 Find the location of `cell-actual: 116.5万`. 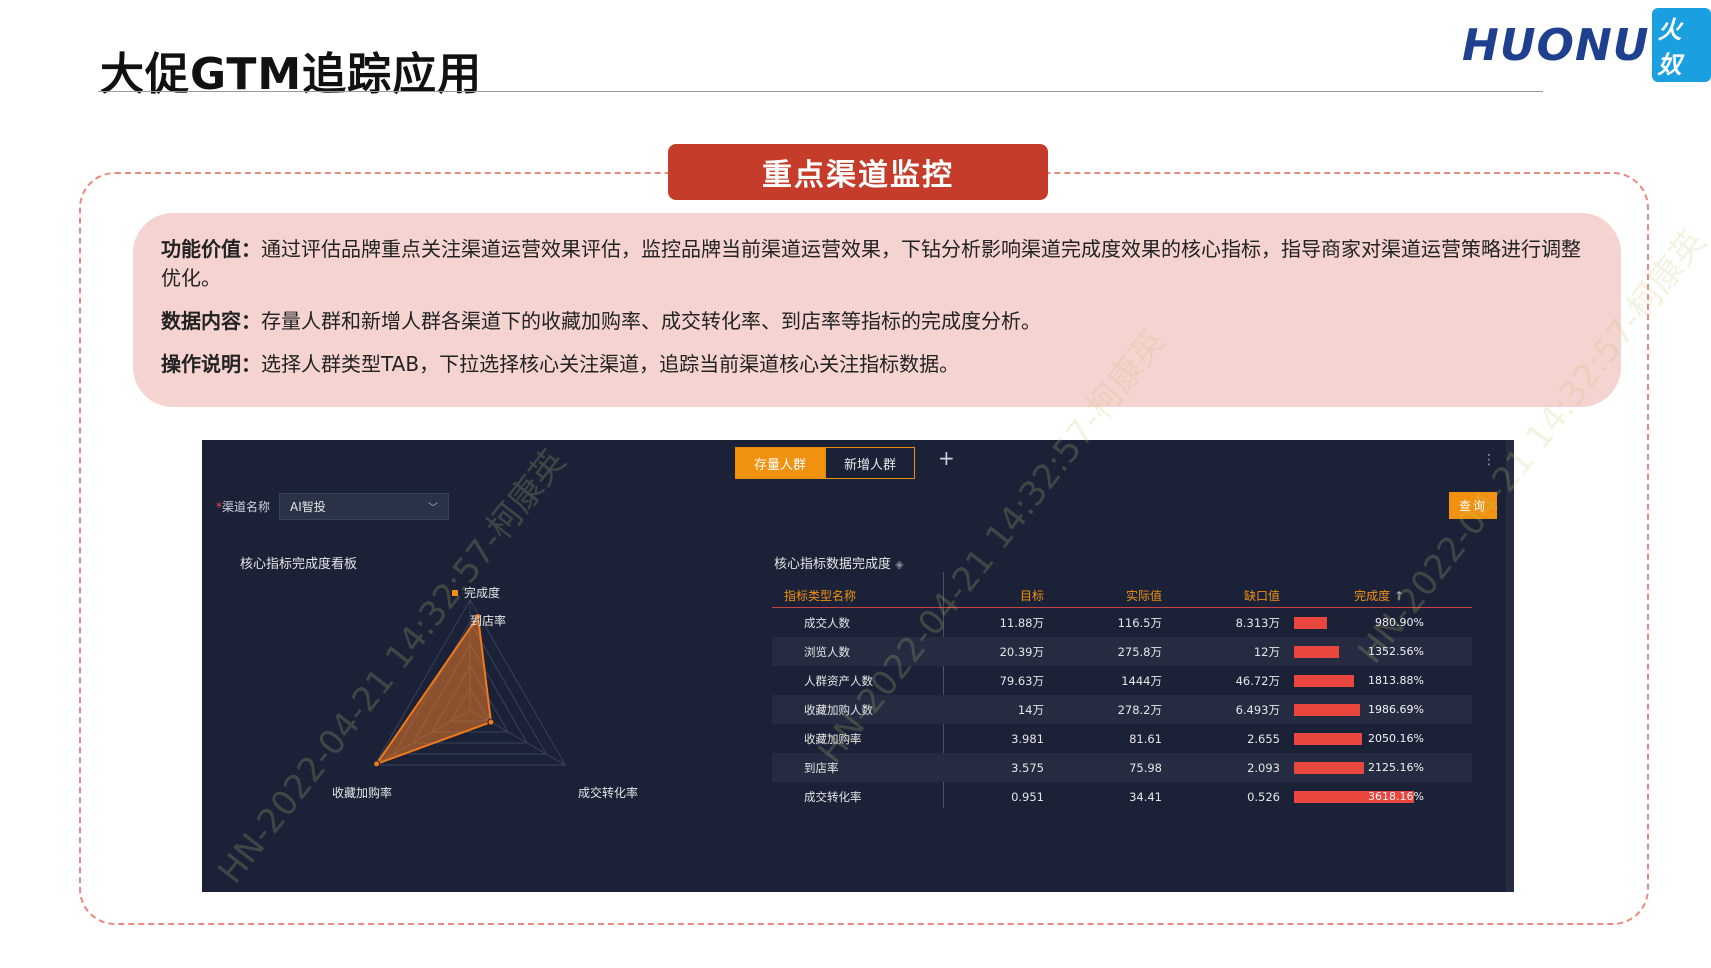

cell-actual: 116.5万 is located at coordinates (1139, 622).